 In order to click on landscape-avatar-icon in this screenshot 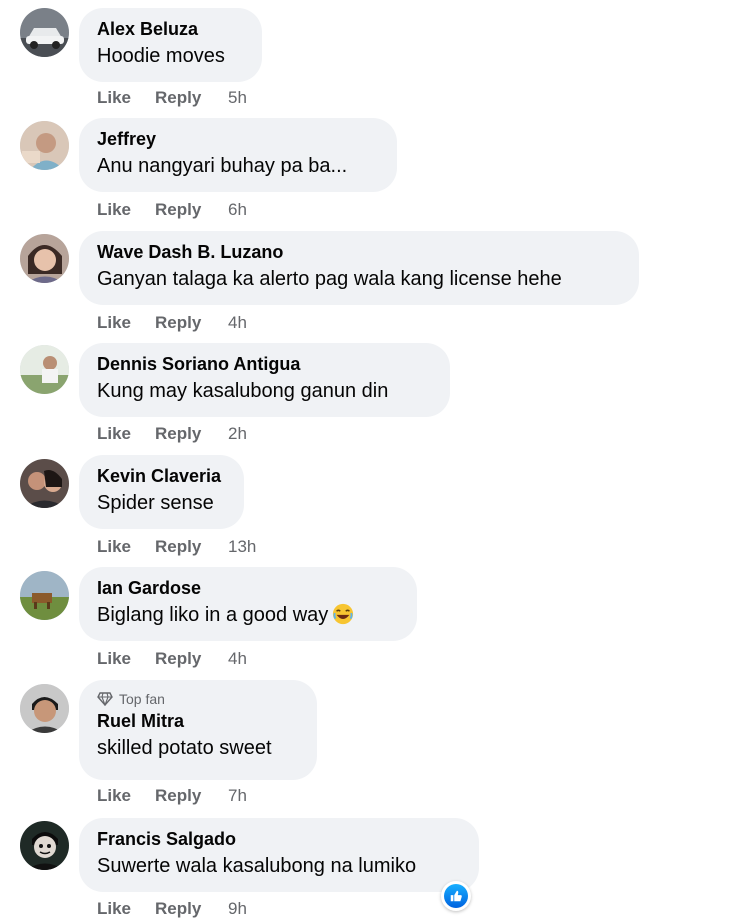, I will do `click(44, 595)`.